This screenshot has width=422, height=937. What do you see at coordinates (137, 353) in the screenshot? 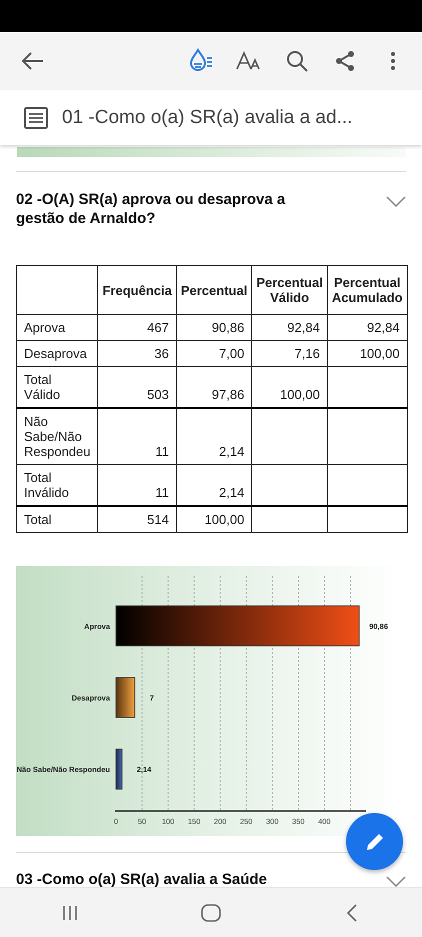
I see `table-cell: 36` at bounding box center [137, 353].